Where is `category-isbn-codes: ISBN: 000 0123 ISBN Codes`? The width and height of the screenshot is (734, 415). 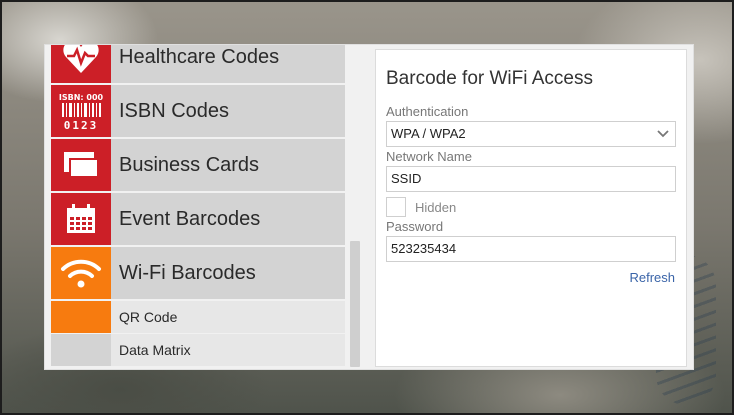 category-isbn-codes: ISBN: 000 0123 ISBN Codes is located at coordinates (198, 111).